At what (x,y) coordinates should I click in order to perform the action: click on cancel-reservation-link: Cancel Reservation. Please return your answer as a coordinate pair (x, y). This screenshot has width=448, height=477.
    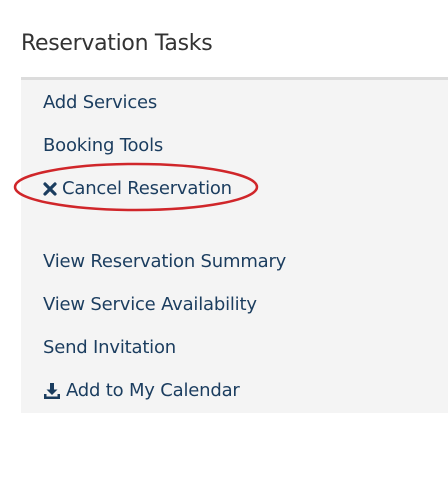
    Looking at the image, I should click on (137, 188).